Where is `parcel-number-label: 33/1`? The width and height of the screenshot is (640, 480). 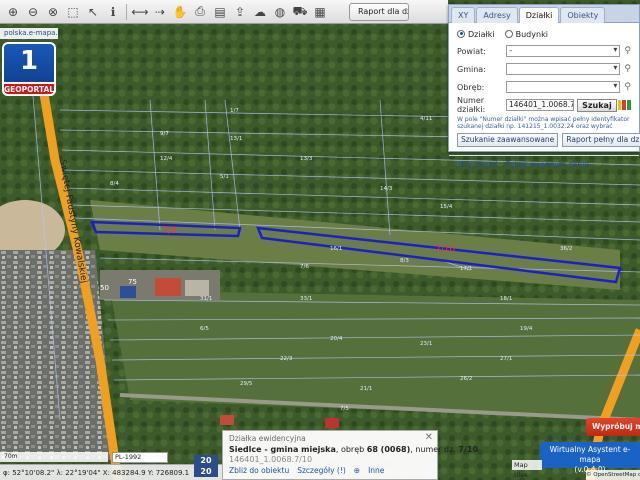
parcel-number-label: 33/1 is located at coordinates (306, 299).